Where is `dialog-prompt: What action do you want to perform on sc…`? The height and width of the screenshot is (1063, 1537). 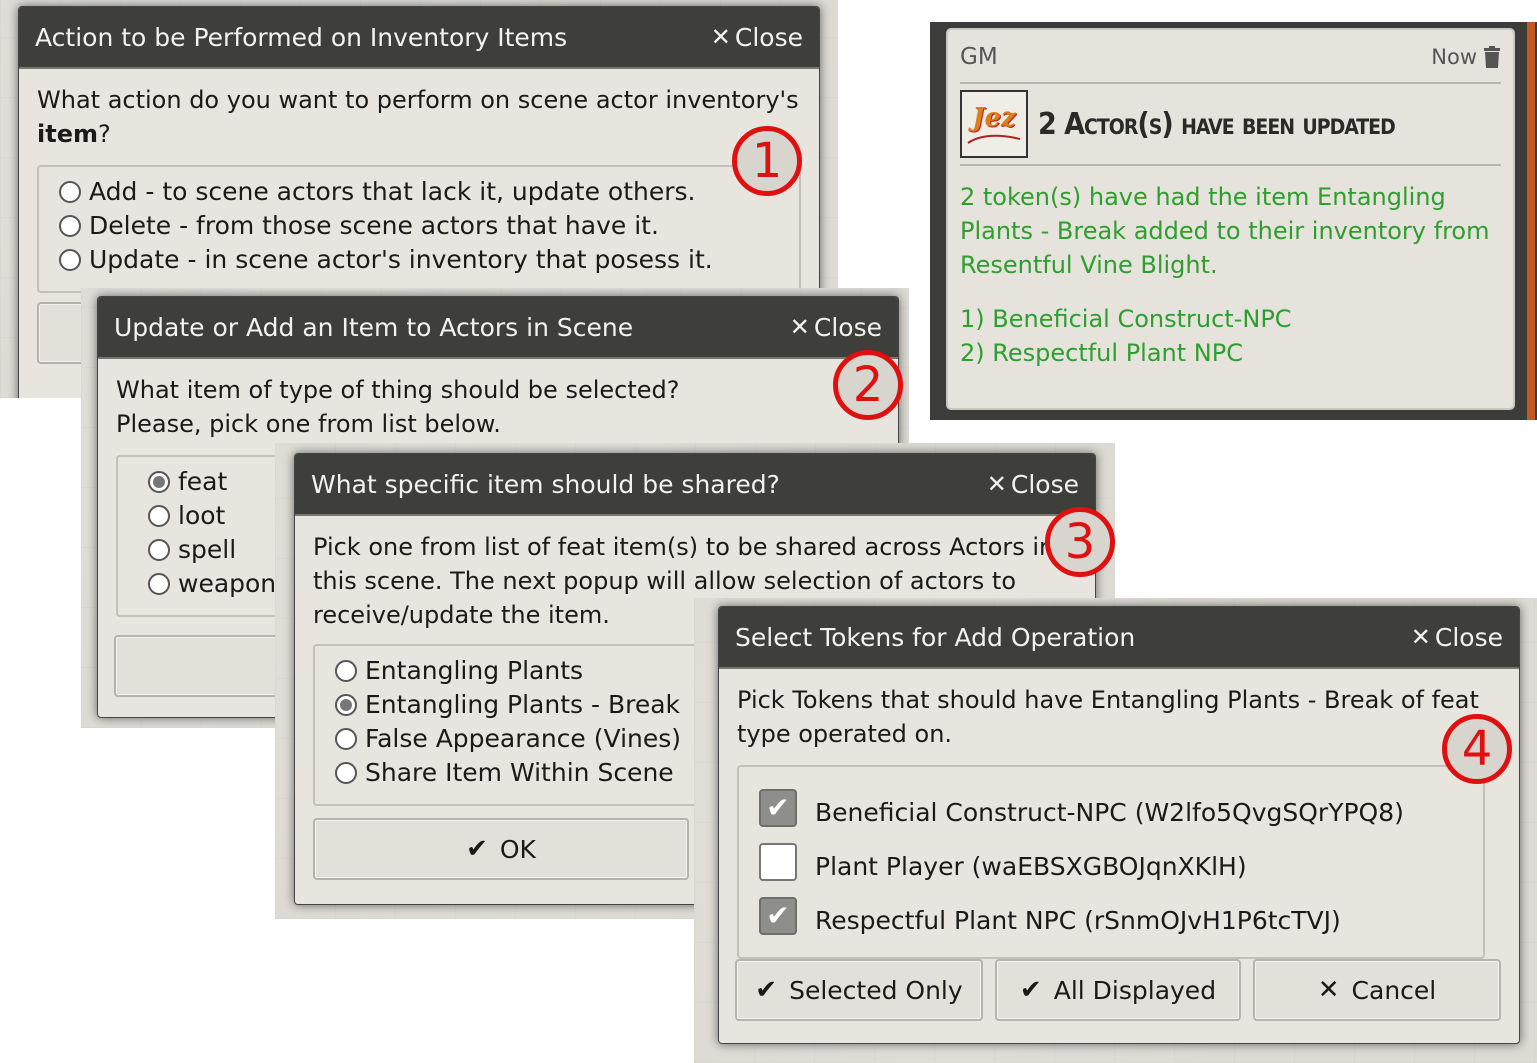 dialog-prompt: What action do you want to perform on sc… is located at coordinates (418, 117).